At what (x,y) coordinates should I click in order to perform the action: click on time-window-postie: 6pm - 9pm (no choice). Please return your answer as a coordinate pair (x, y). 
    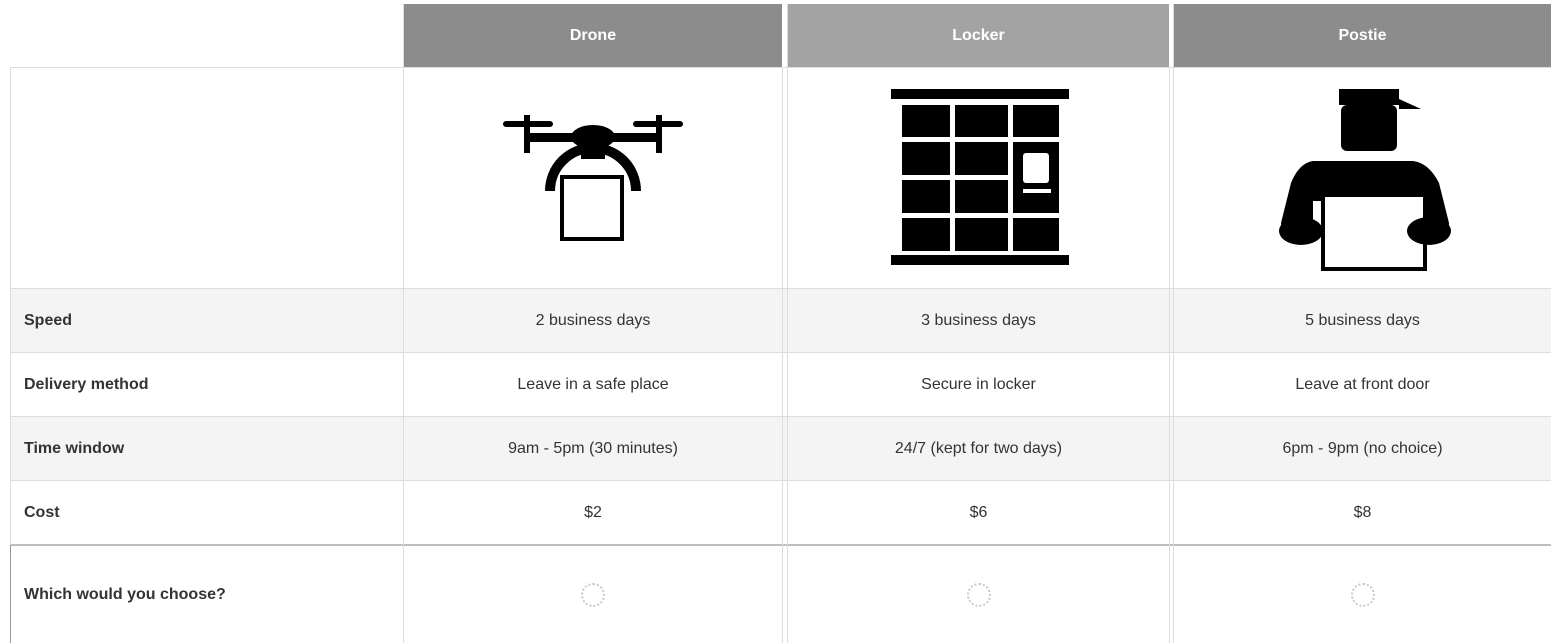
    Looking at the image, I should click on (1362, 448).